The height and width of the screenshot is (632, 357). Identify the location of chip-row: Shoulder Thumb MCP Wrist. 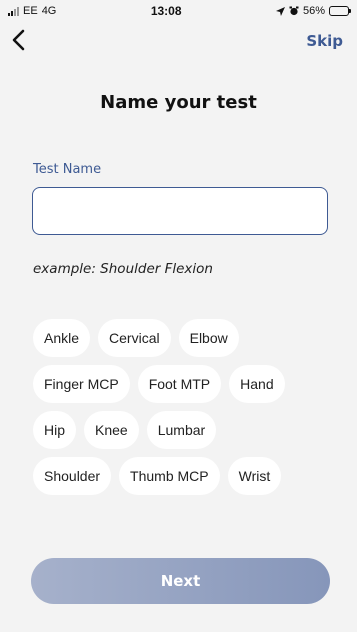
(183, 476).